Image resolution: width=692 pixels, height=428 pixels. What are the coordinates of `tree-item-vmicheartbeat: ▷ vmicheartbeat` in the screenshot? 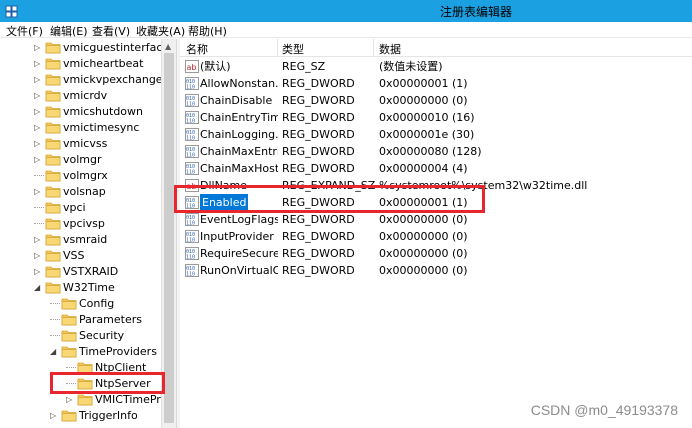 It's located at (80, 64).